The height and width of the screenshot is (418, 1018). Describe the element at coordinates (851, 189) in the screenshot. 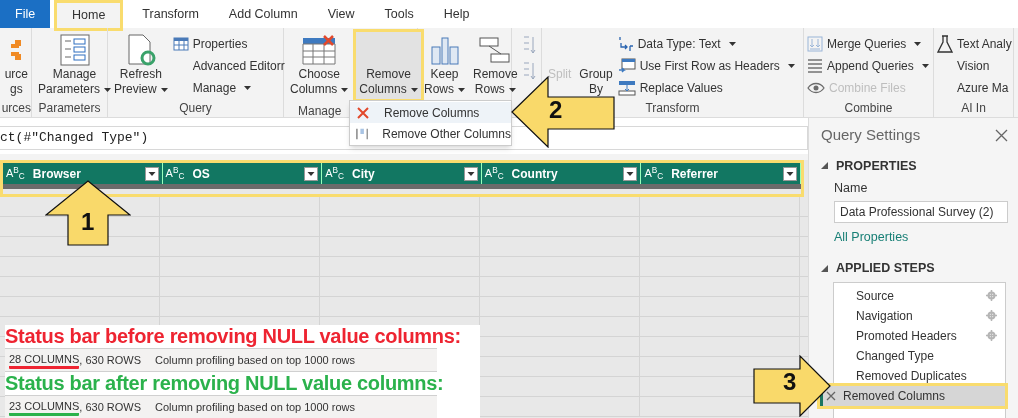

I see `field-label: Name` at that location.